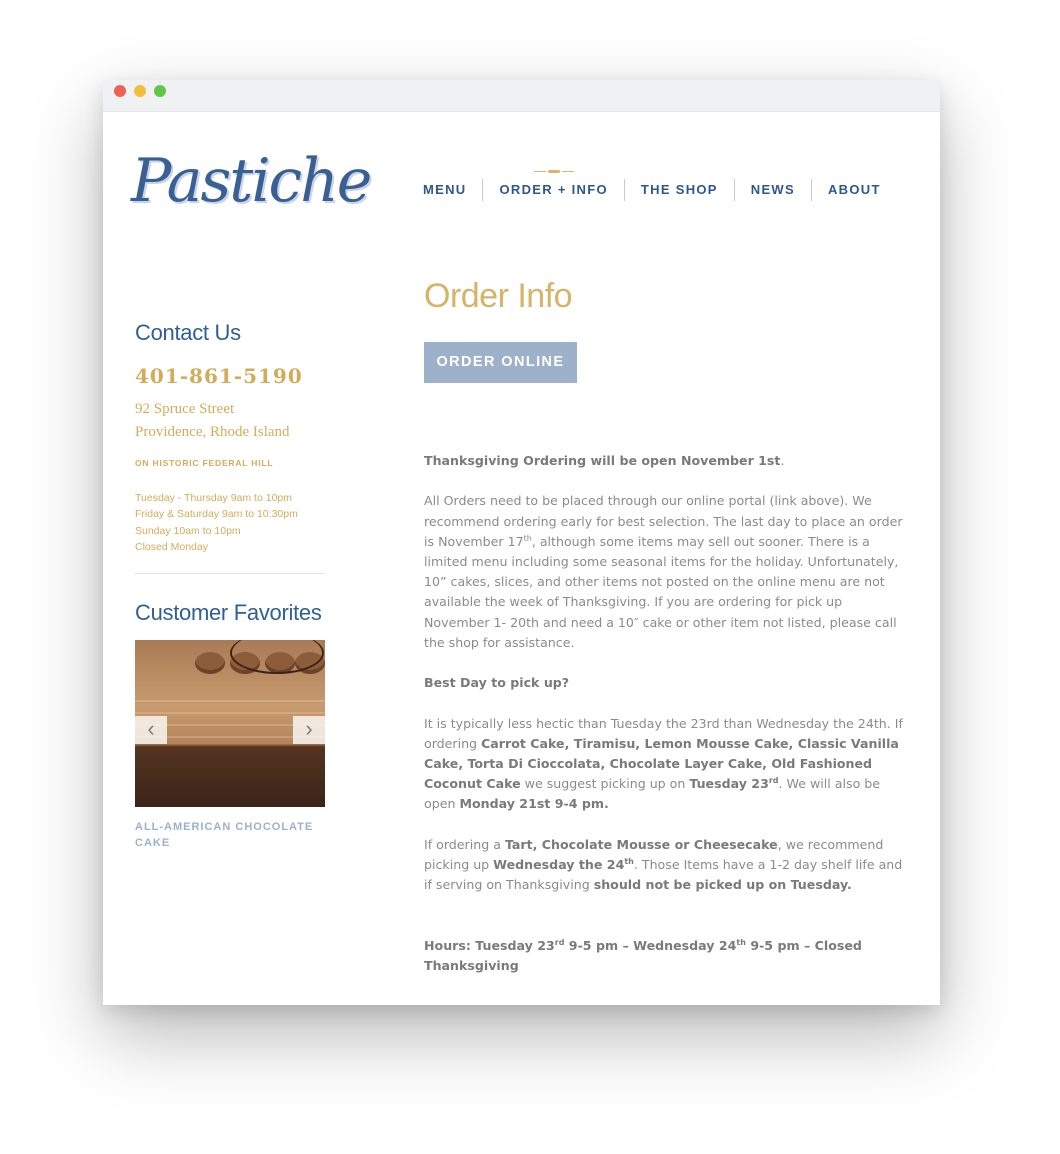 This screenshot has width=1060, height=1154. Describe the element at coordinates (251, 181) in the screenshot. I see `site-logo: Pastiche` at that location.